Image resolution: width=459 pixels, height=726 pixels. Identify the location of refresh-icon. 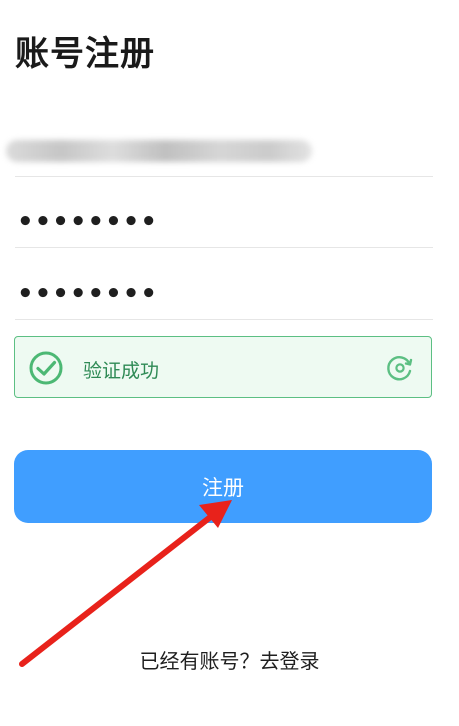
(400, 368).